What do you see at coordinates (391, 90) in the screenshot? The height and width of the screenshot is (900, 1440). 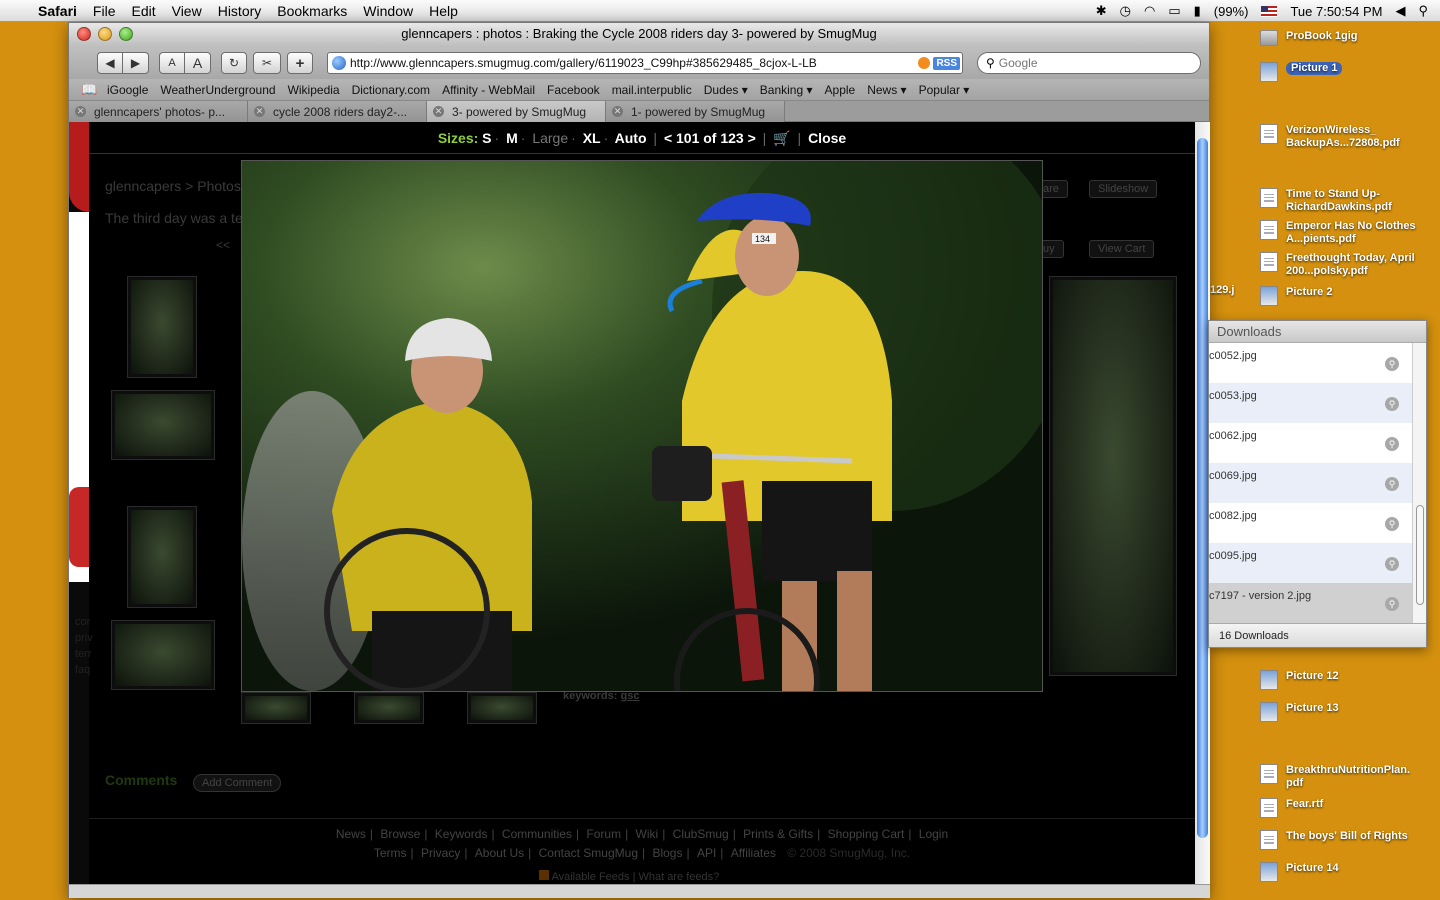 I see `bookmark-dictionary: Dictionary.com` at bounding box center [391, 90].